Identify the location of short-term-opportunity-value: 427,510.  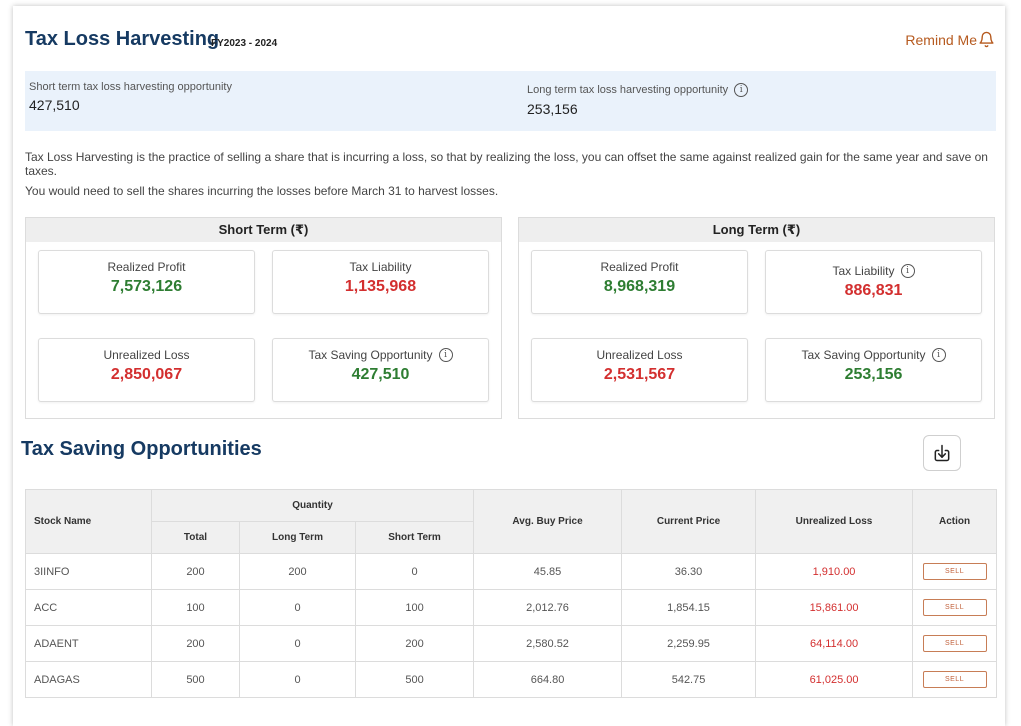
(54, 105).